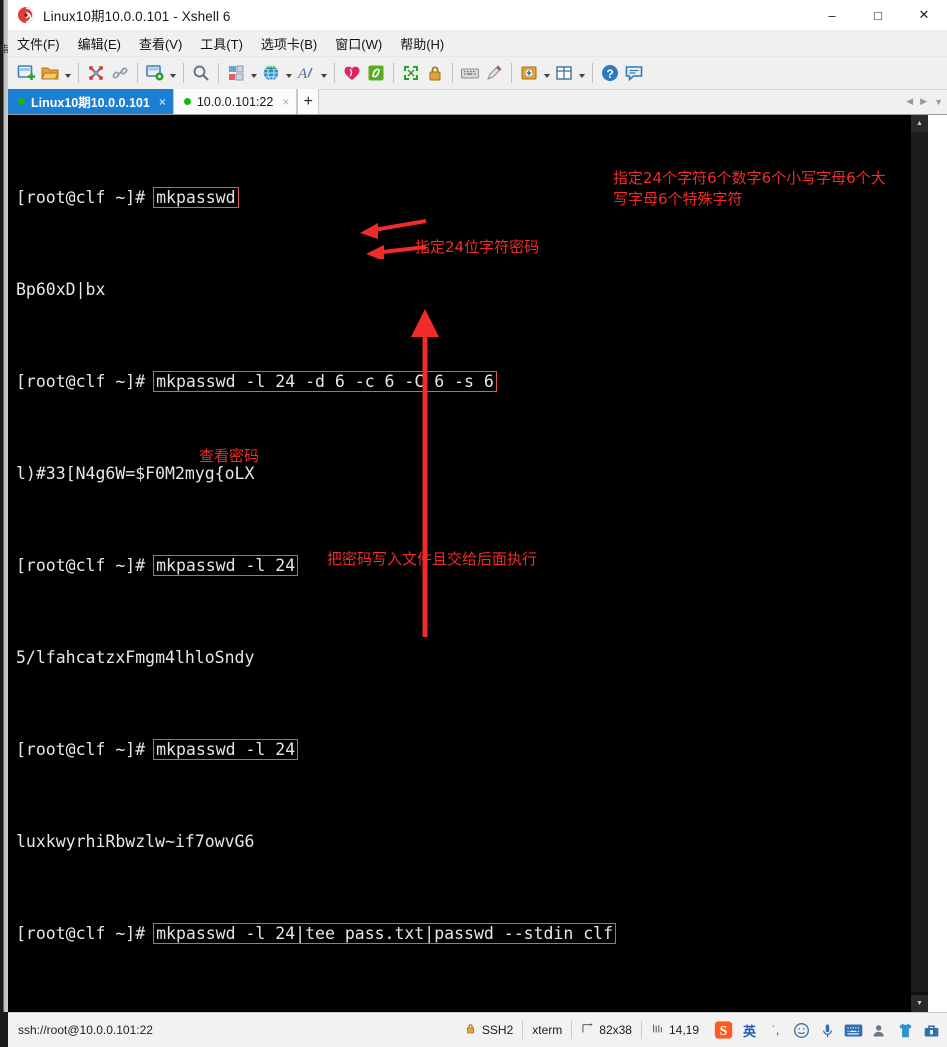 The width and height of the screenshot is (947, 1047). I want to click on status-right-group: SSH2 xterm 82x38 14,19 S 英 ˙,, so click(701, 1030).